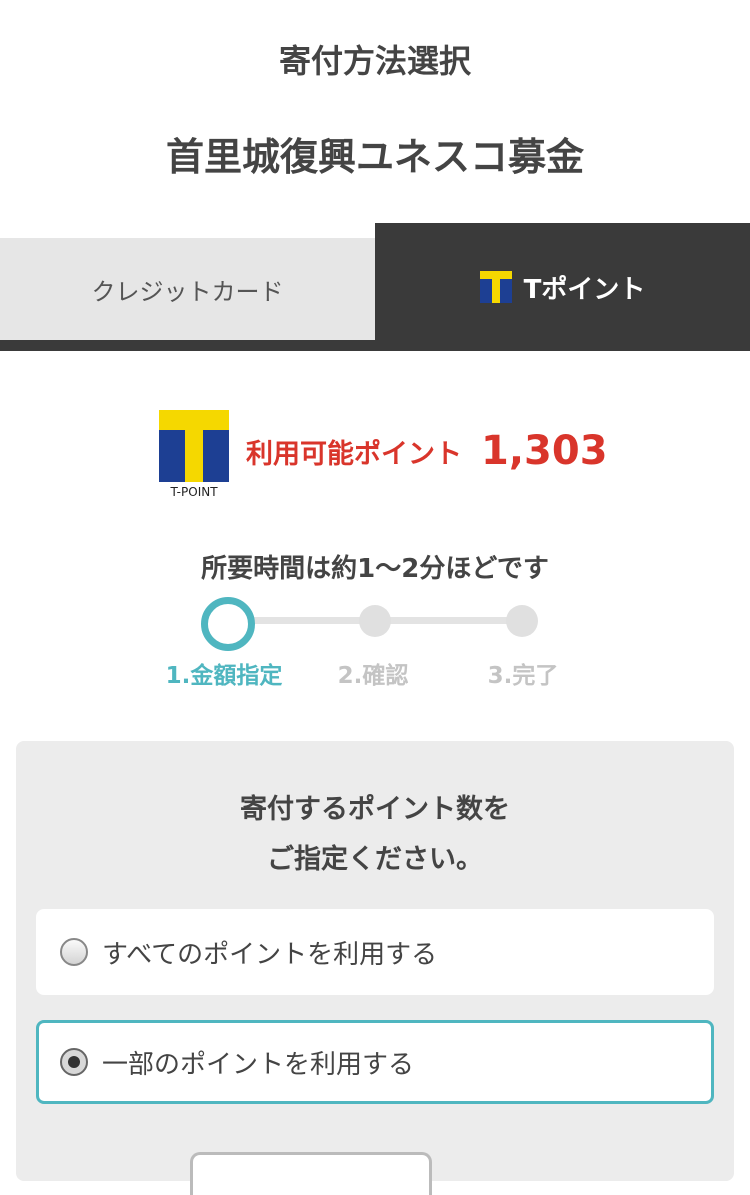 Image resolution: width=750 pixels, height=1195 pixels. I want to click on points-input-field, so click(311, 1173).